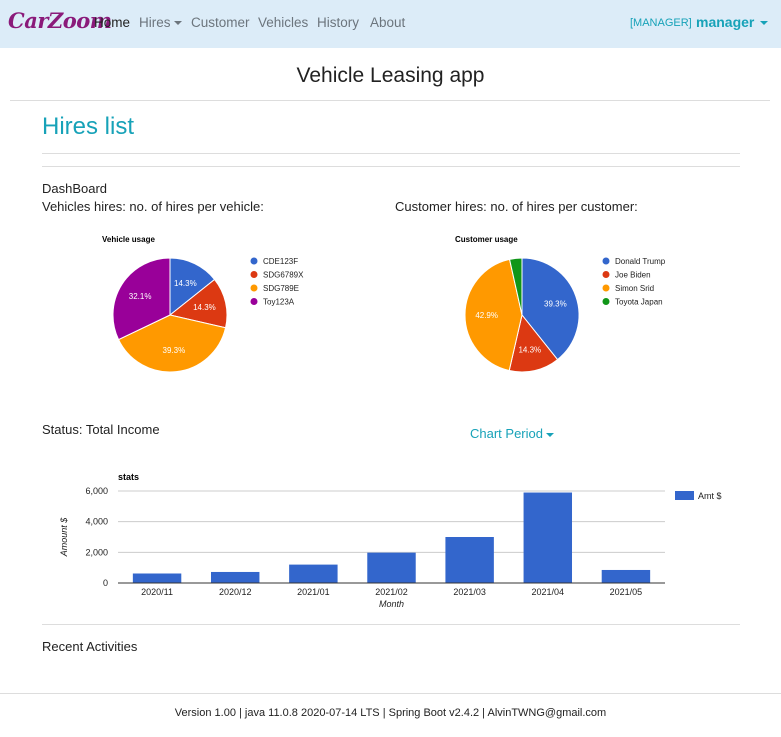 This screenshot has width=781, height=737. What do you see at coordinates (90, 646) in the screenshot?
I see `recent-activities-label: Recent Activities` at bounding box center [90, 646].